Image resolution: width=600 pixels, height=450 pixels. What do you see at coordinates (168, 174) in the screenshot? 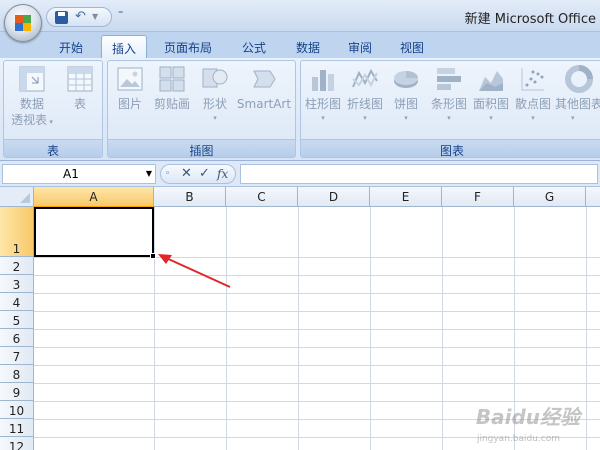
I see `grip-icon: ◦` at bounding box center [168, 174].